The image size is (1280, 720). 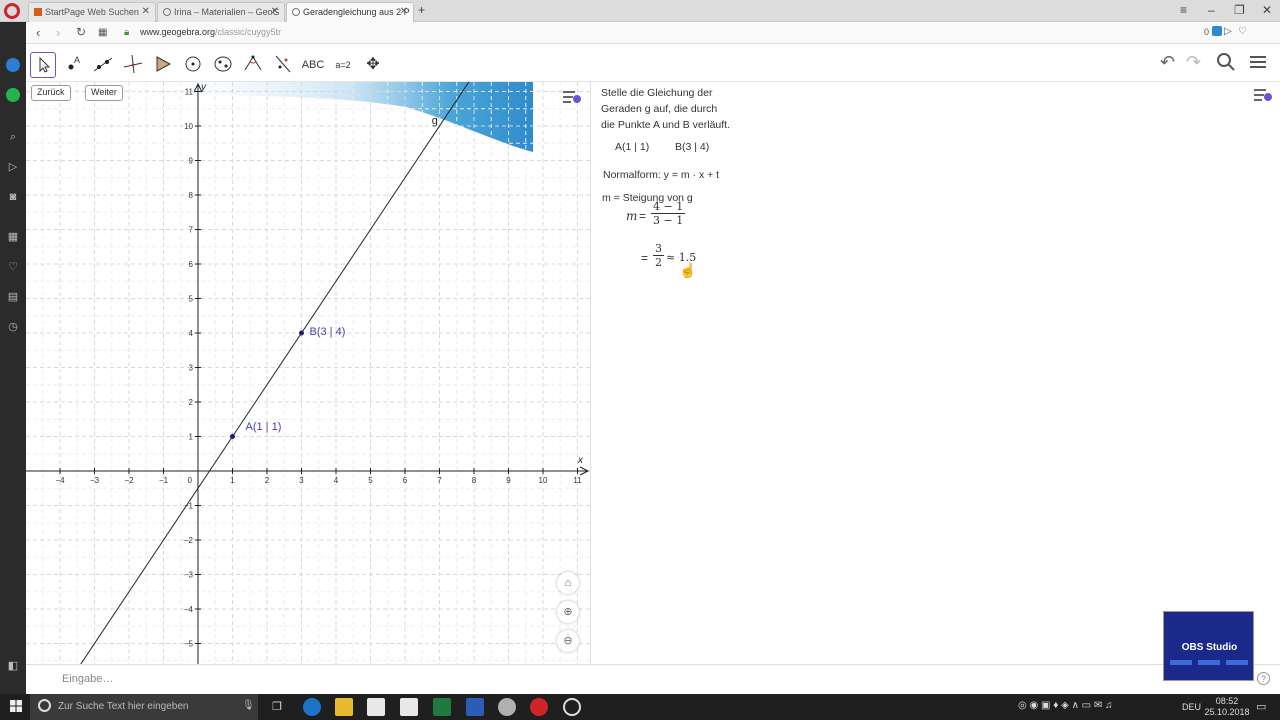 What do you see at coordinates (1227, 712) in the screenshot?
I see `clock-date: 25.10.2018` at bounding box center [1227, 712].